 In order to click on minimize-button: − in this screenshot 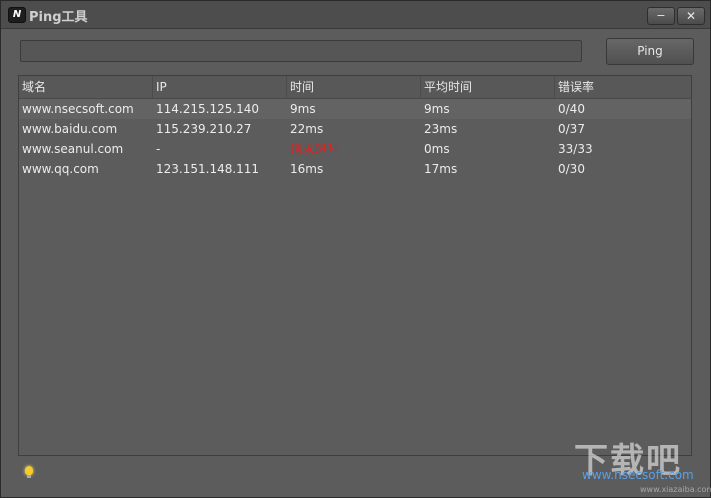, I will do `click(661, 16)`.